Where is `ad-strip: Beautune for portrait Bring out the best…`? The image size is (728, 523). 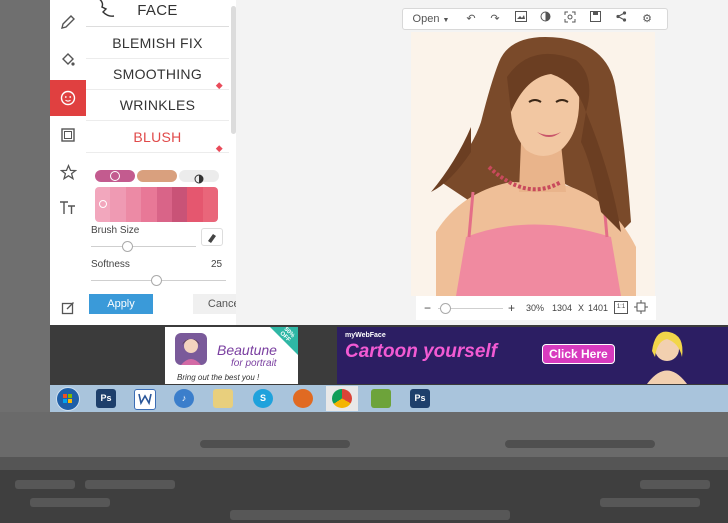 ad-strip: Beautune for portrait Bring out the best… is located at coordinates (389, 355).